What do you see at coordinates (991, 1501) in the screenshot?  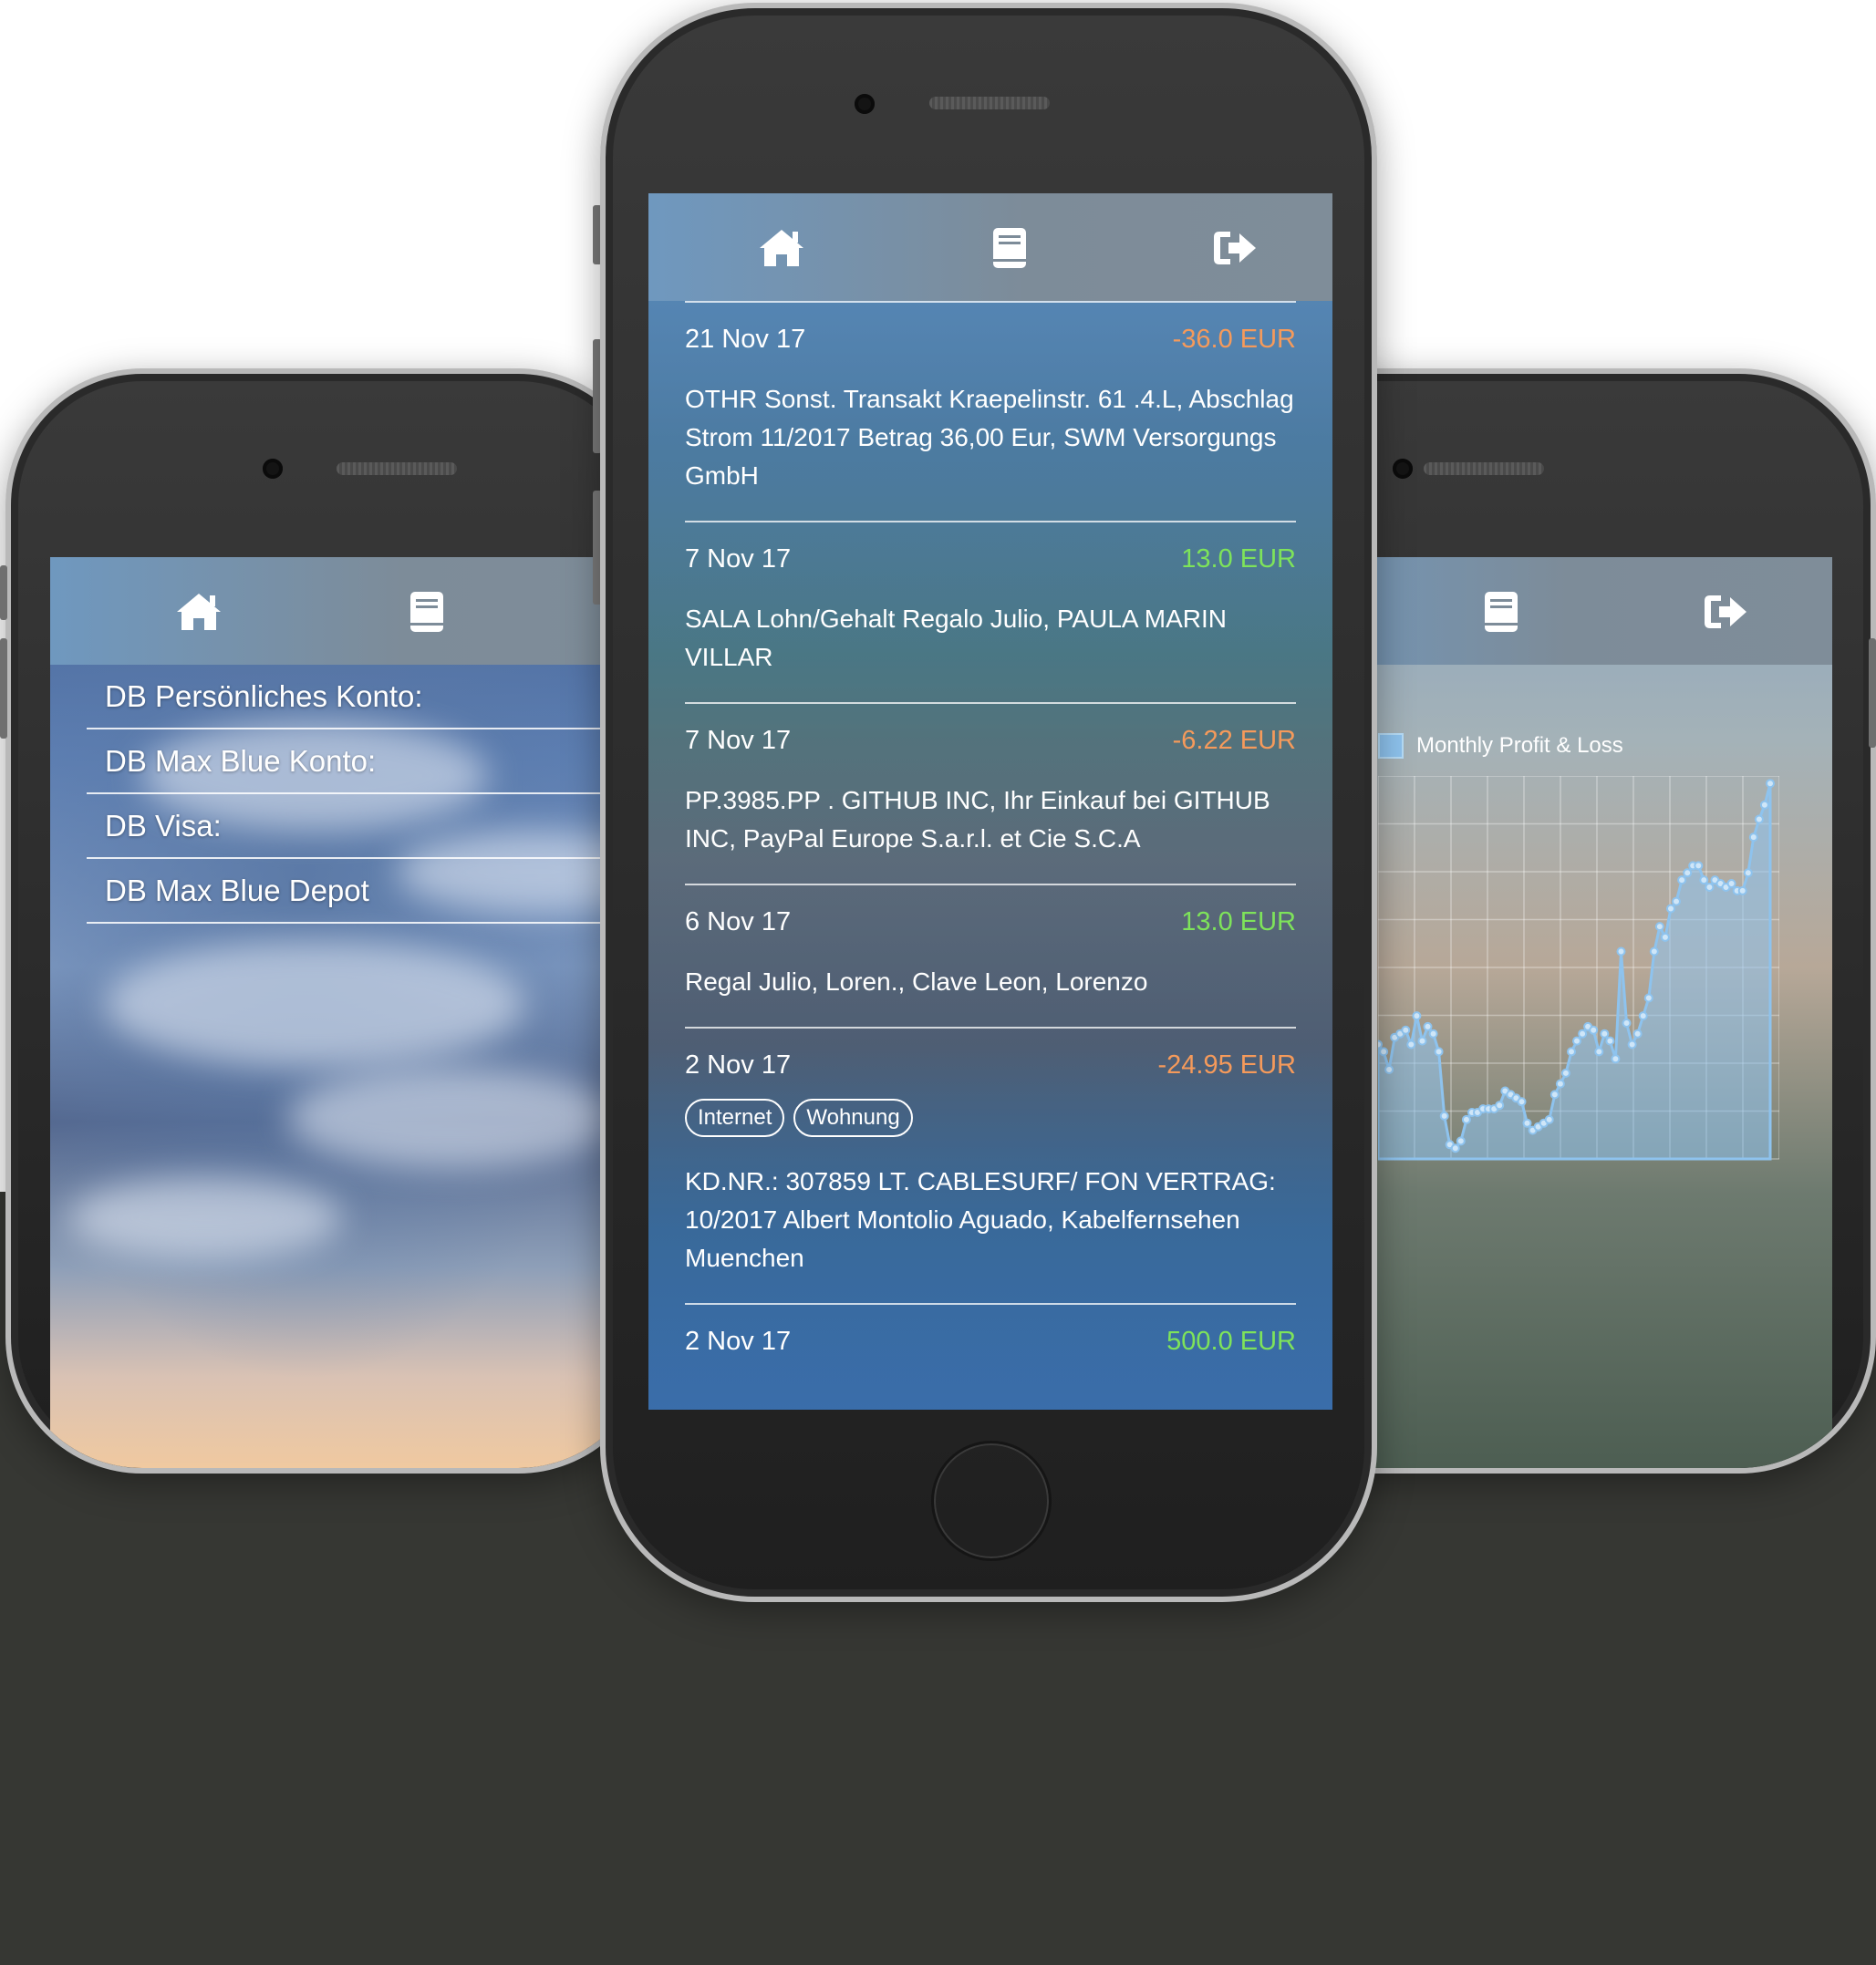 I see `home-button` at bounding box center [991, 1501].